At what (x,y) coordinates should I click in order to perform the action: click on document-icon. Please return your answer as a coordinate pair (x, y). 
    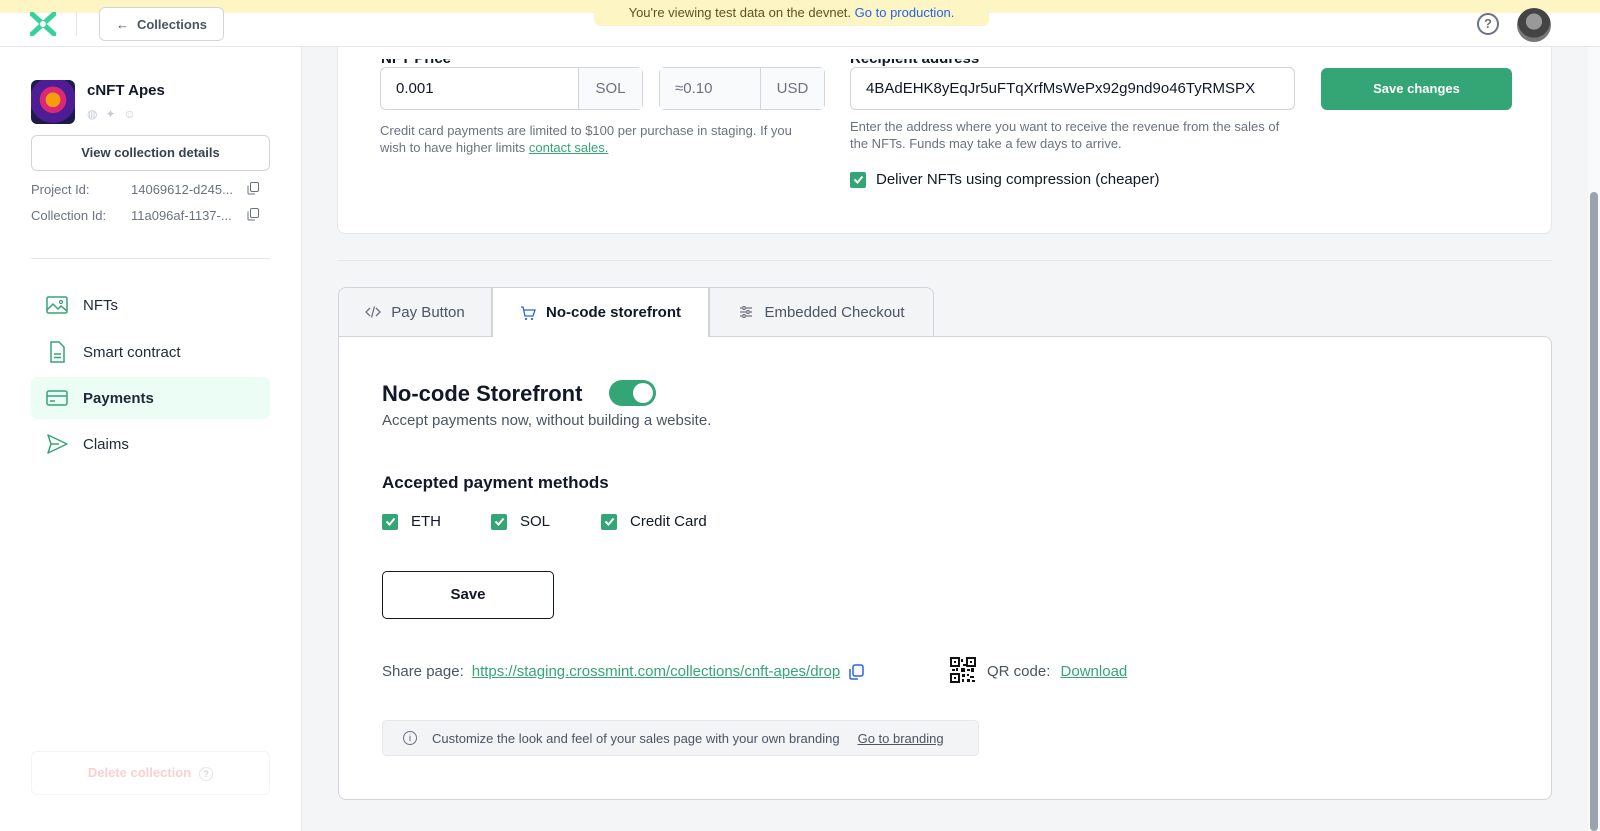
    Looking at the image, I should click on (57, 352).